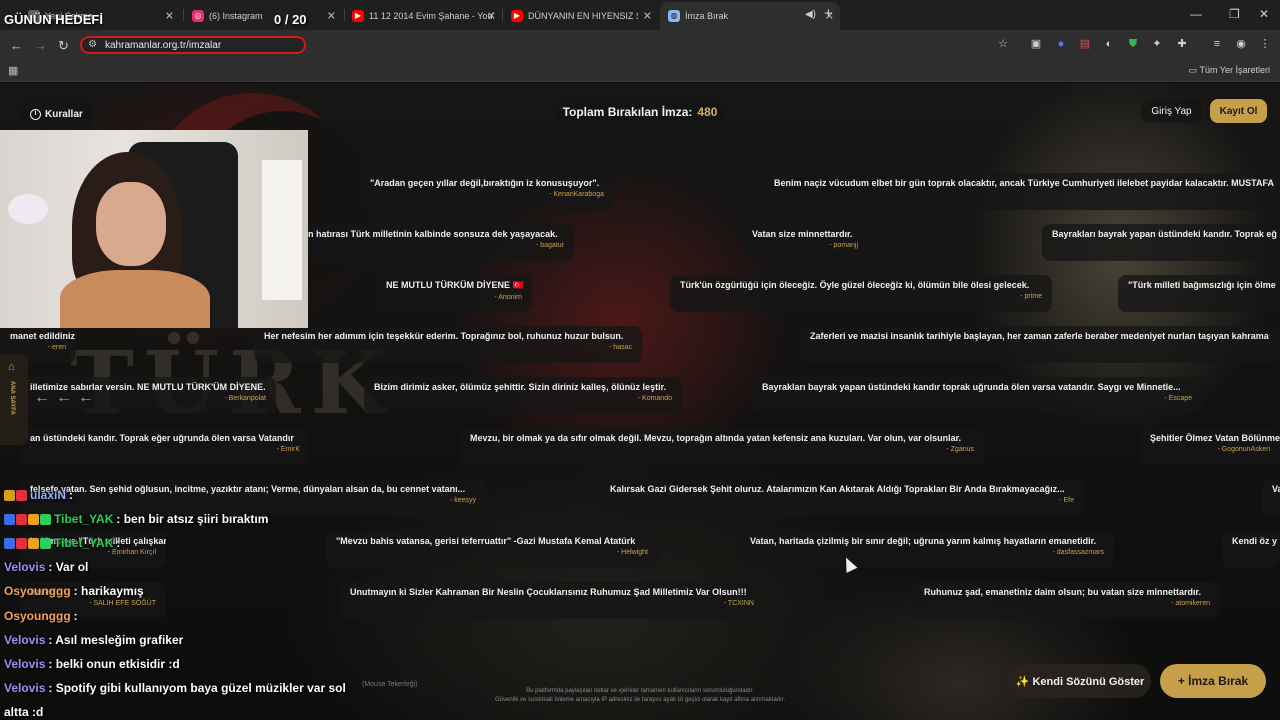  Describe the element at coordinates (454, 293) in the screenshot. I see `signature-card: NE MUTLU TÜRKÜM DİYENE 🇹🇷 - Anonim` at that location.